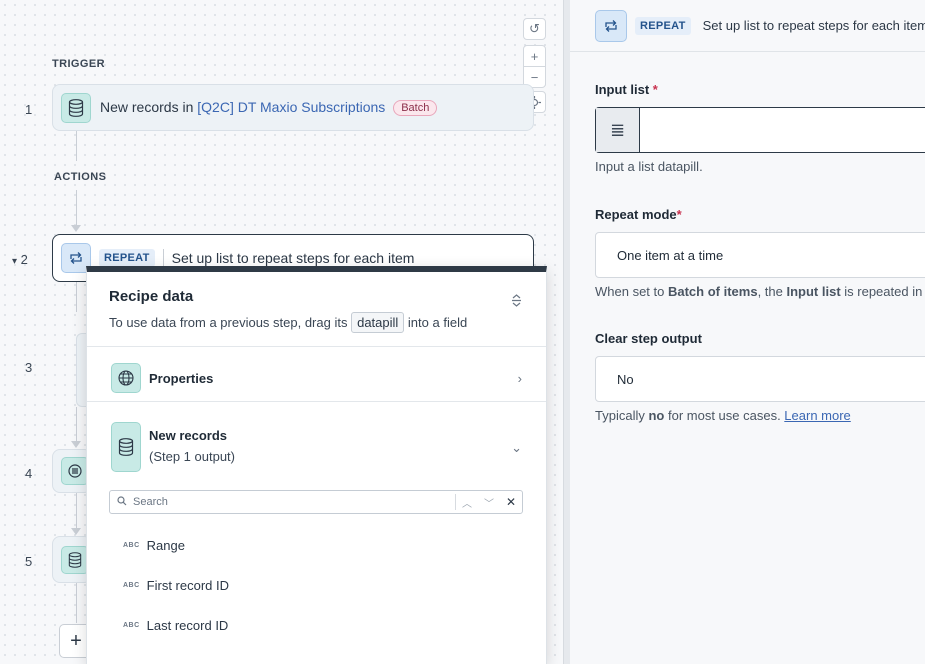 The height and width of the screenshot is (664, 925). Describe the element at coordinates (712, 291) in the screenshot. I see `hint-bold: Batch of items` at that location.